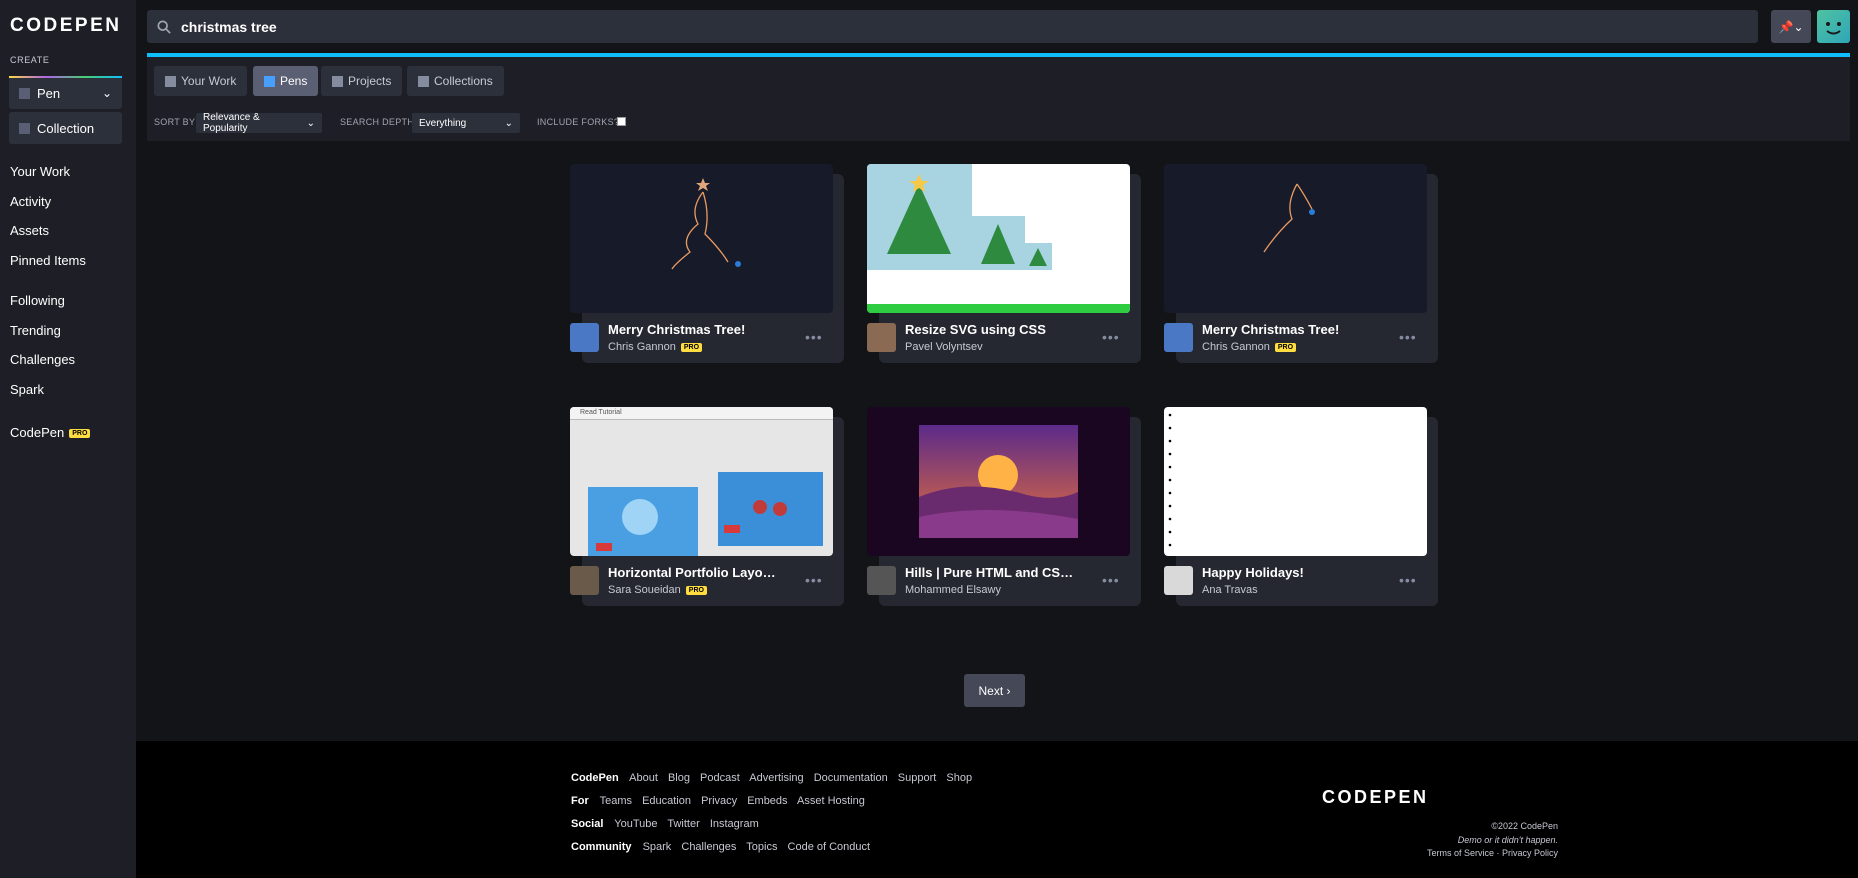 This screenshot has width=1858, height=878. What do you see at coordinates (164, 26) in the screenshot?
I see `search-icon` at bounding box center [164, 26].